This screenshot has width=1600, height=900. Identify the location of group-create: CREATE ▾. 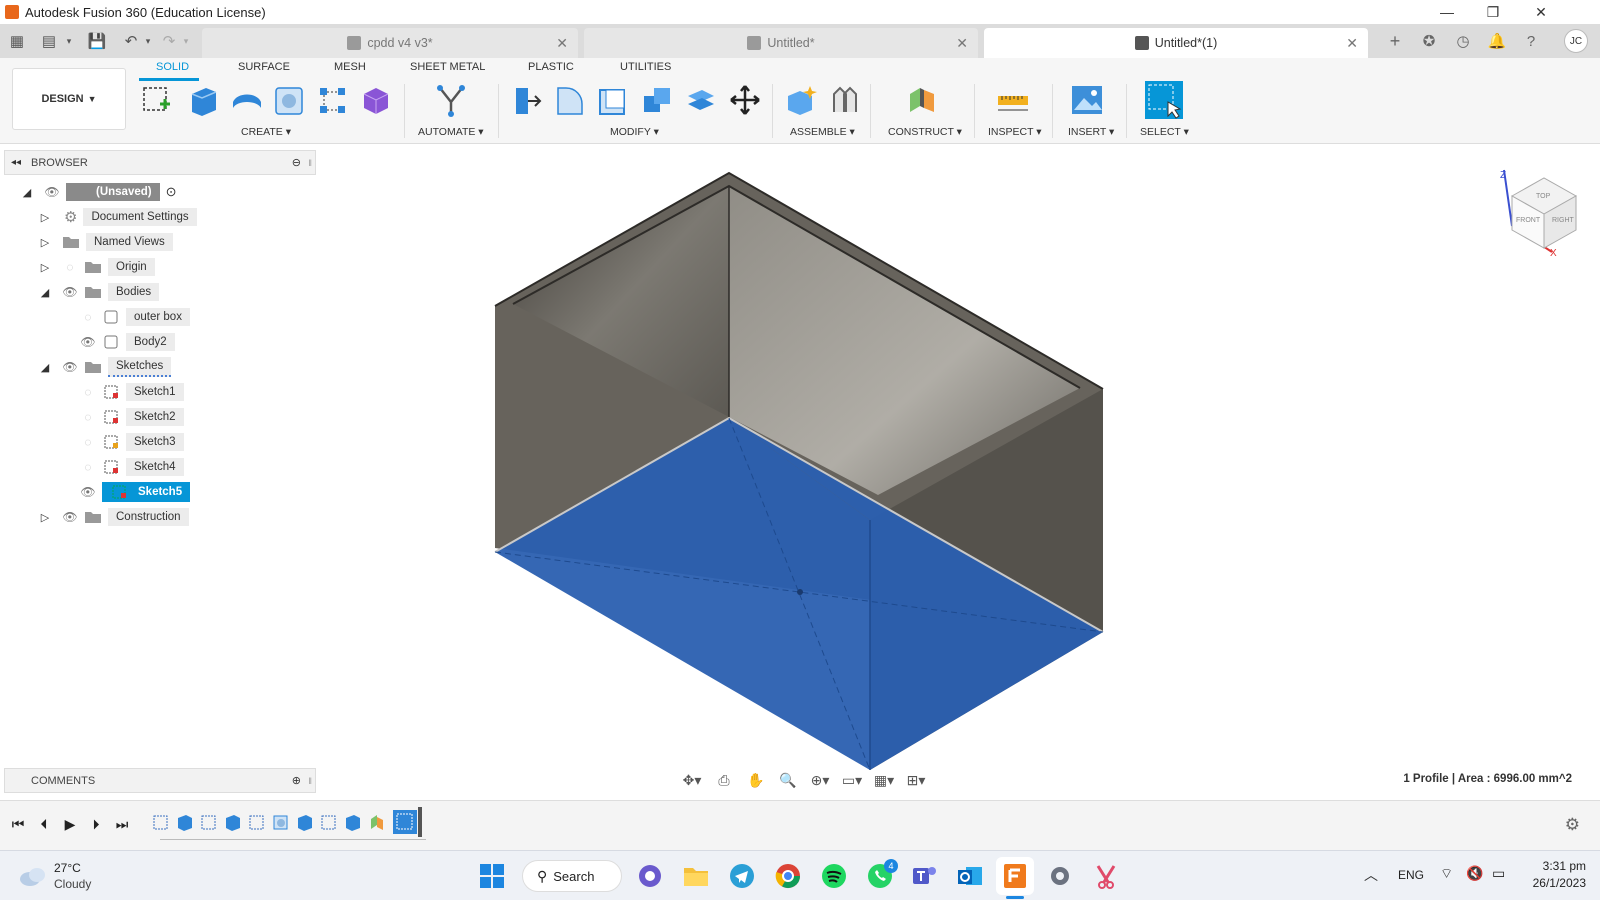
(266, 132).